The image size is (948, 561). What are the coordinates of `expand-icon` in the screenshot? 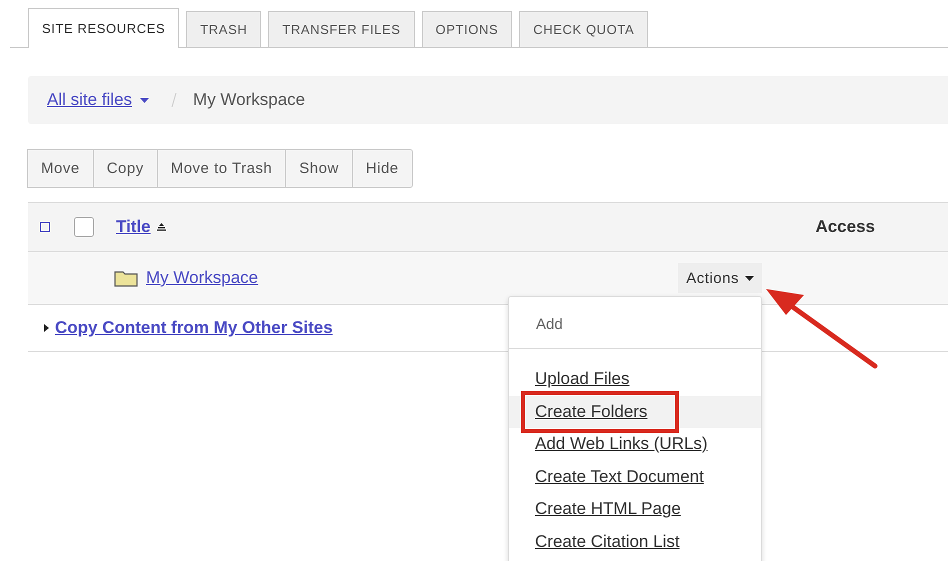 It's located at (46, 328).